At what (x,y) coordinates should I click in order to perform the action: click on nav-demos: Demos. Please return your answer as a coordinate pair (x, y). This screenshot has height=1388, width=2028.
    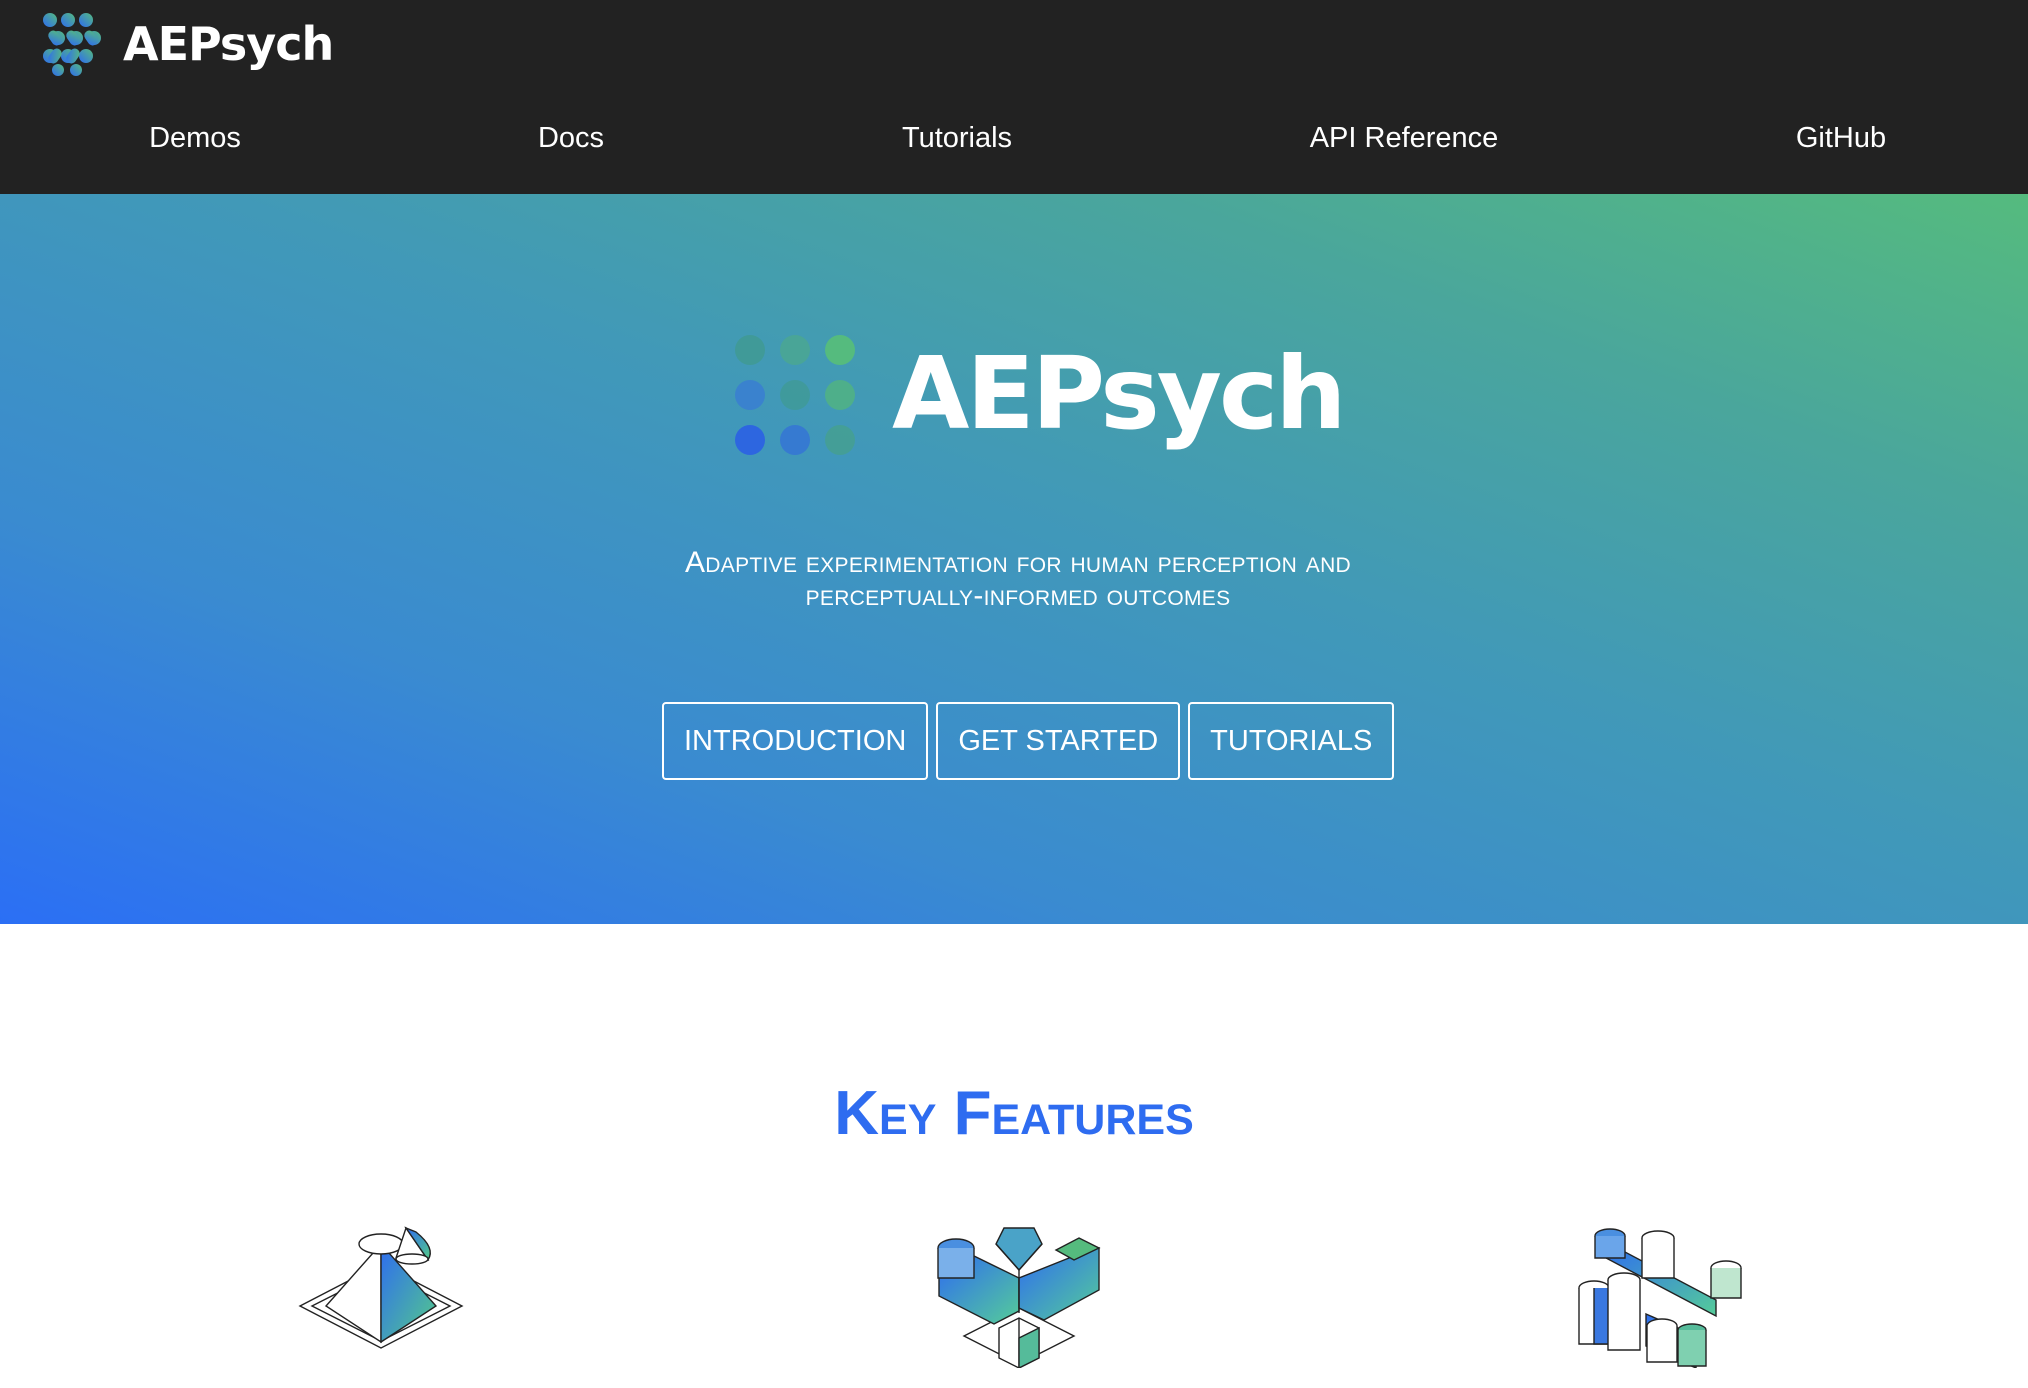
    Looking at the image, I should click on (195, 138).